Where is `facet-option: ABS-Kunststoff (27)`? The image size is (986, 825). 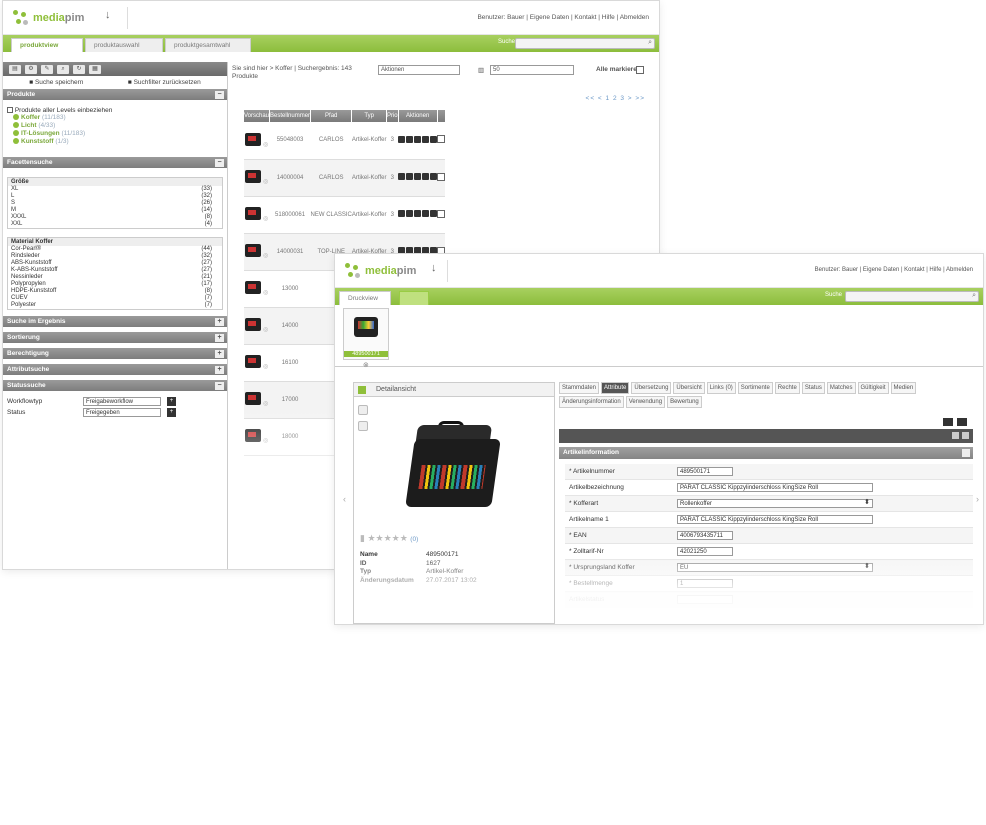 facet-option: ABS-Kunststoff (27) is located at coordinates (115, 263).